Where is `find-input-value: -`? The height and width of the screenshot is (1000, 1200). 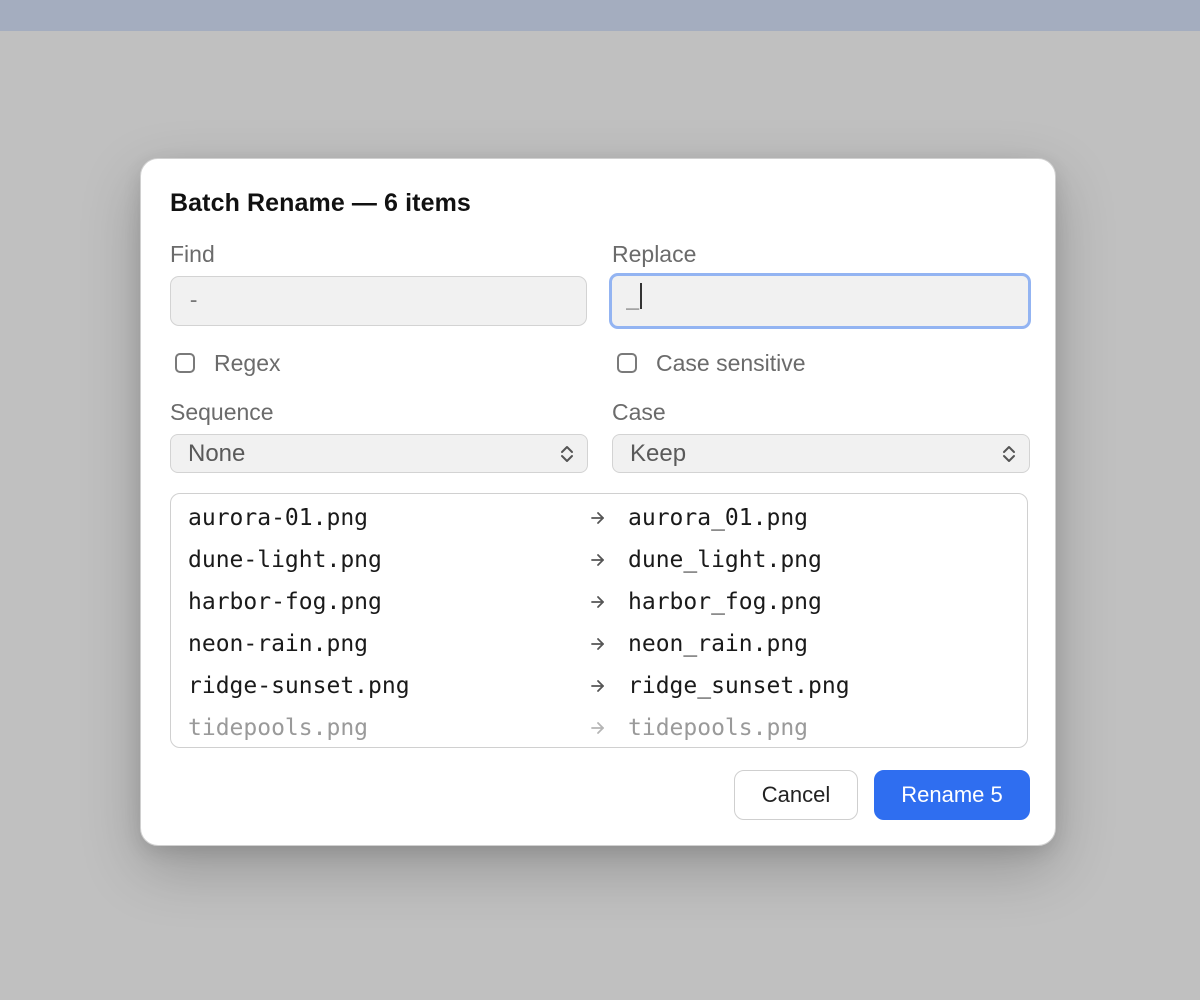
find-input-value: - is located at coordinates (194, 300).